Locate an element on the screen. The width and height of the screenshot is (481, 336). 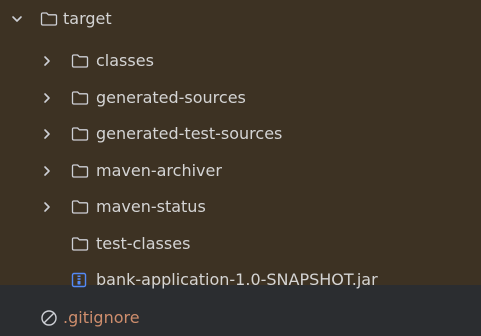
tree-item-maven-status: maven-status is located at coordinates (240, 206).